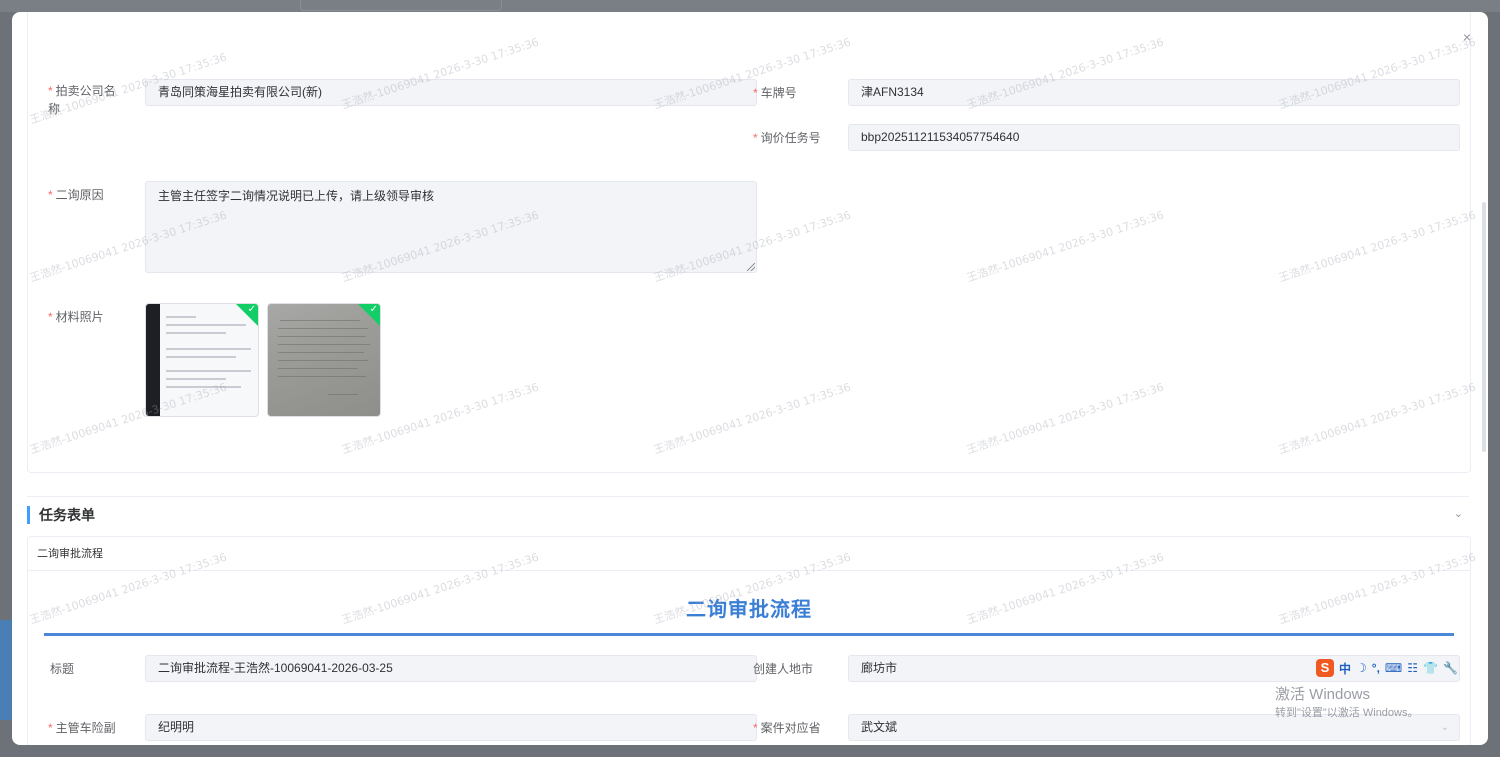 The height and width of the screenshot is (757, 1500). What do you see at coordinates (1325, 668) in the screenshot?
I see `sogou-logo-icon: S` at bounding box center [1325, 668].